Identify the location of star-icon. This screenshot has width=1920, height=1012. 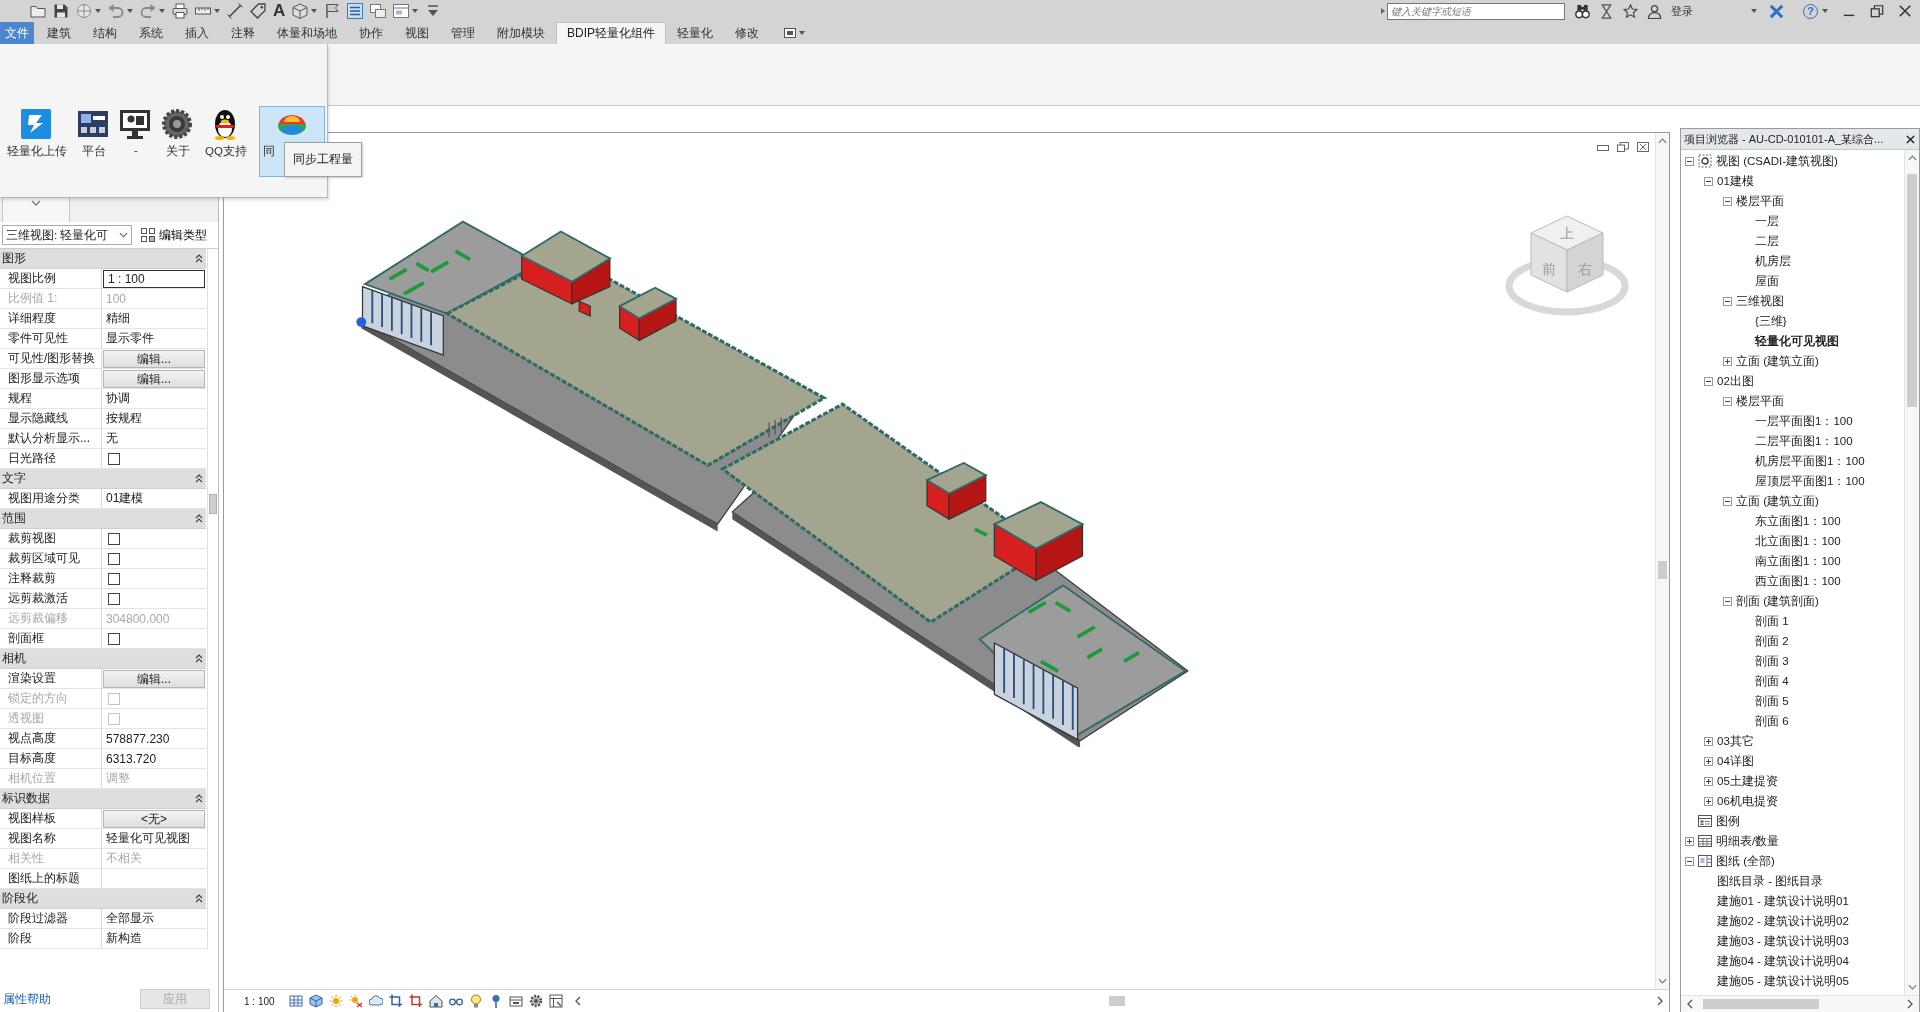
(1630, 11).